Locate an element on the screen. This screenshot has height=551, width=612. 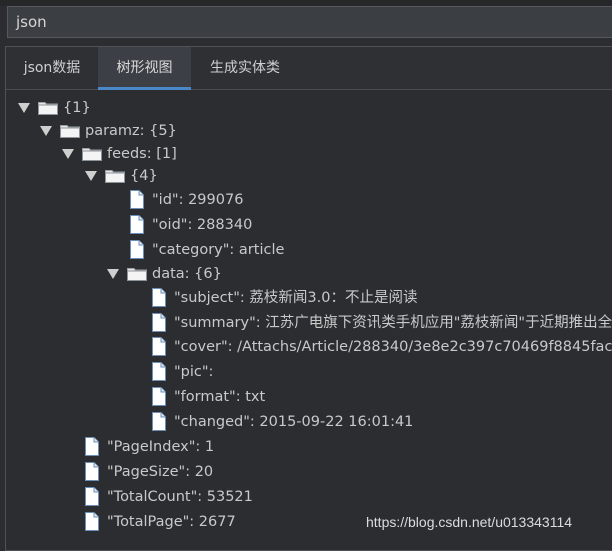
tree-leaf-summary: "summary": 江苏广电旗下资讯类手机应用"荔枝新闻"于近期推出全 is located at coordinates (382, 323).